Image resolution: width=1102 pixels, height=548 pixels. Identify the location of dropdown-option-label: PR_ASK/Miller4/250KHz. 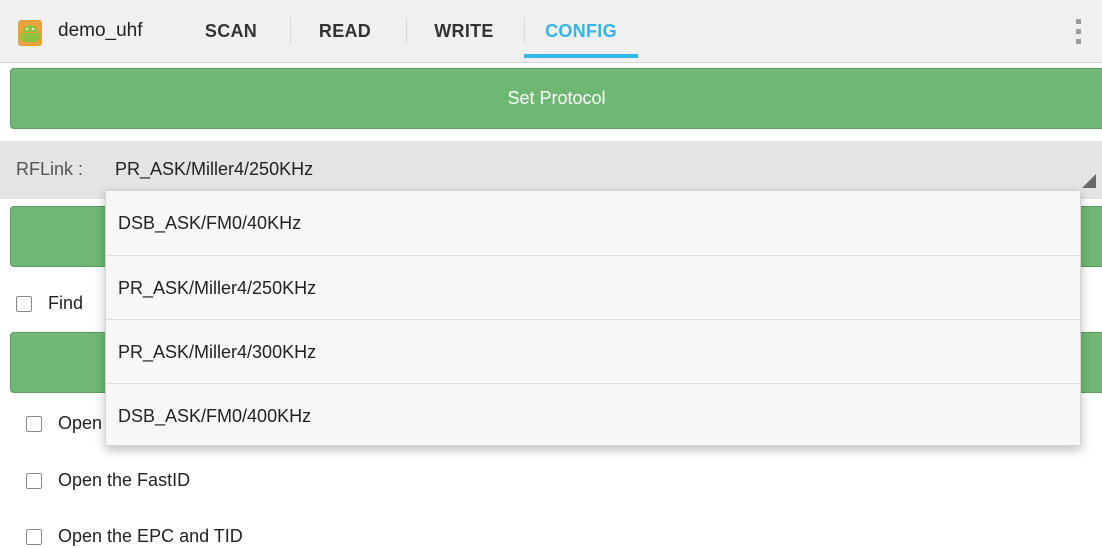
(217, 287).